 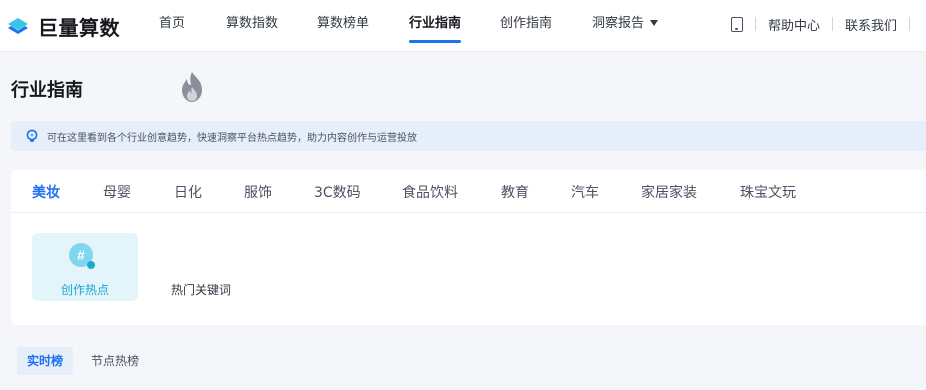 What do you see at coordinates (201, 267) in the screenshot?
I see `feature-hot-keywords: 热门关键词` at bounding box center [201, 267].